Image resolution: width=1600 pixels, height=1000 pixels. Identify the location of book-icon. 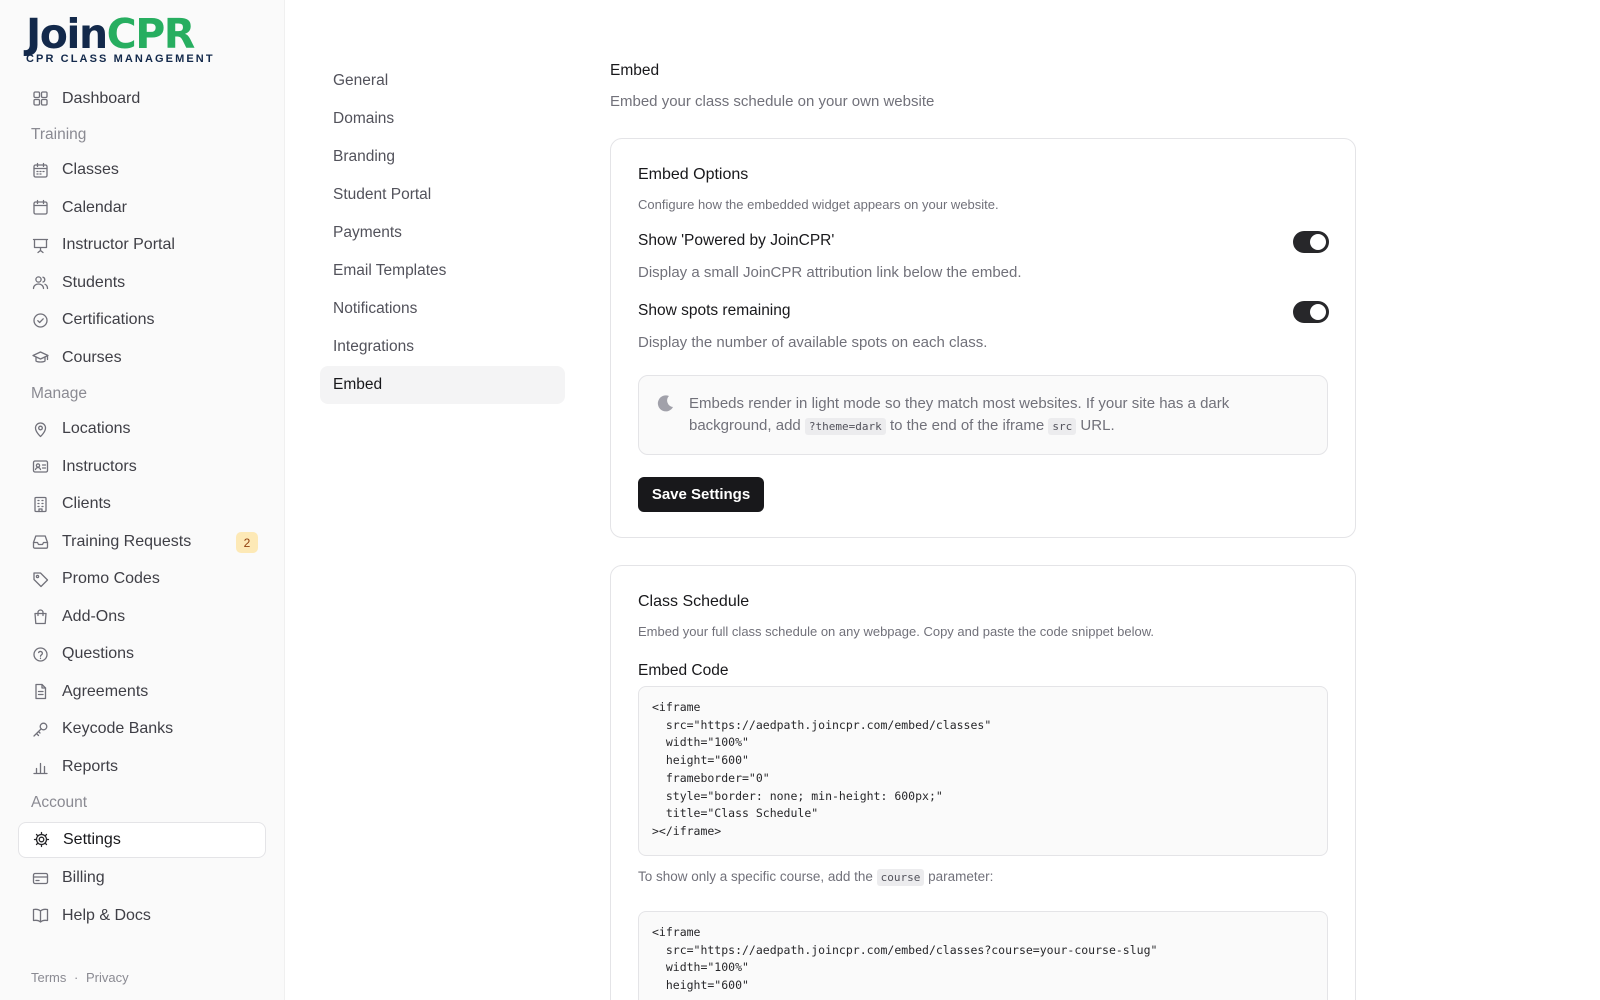
(40, 915).